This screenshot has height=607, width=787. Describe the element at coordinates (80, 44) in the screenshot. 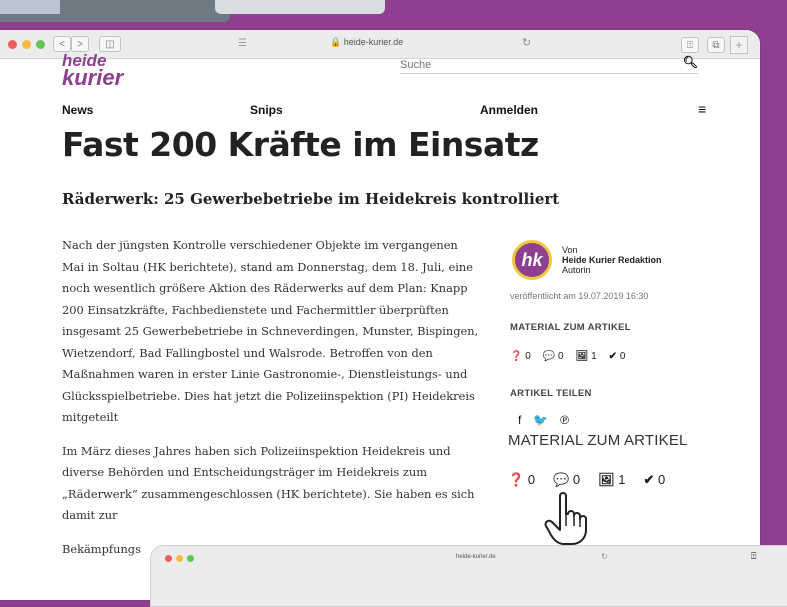

I see `forward-button: >` at that location.